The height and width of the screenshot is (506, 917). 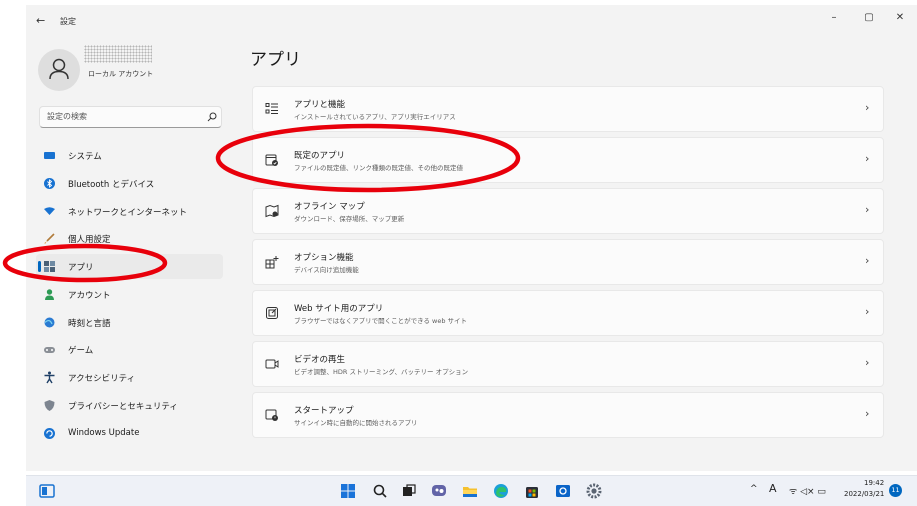 I want to click on maximize-button: ▢, so click(x=869, y=17).